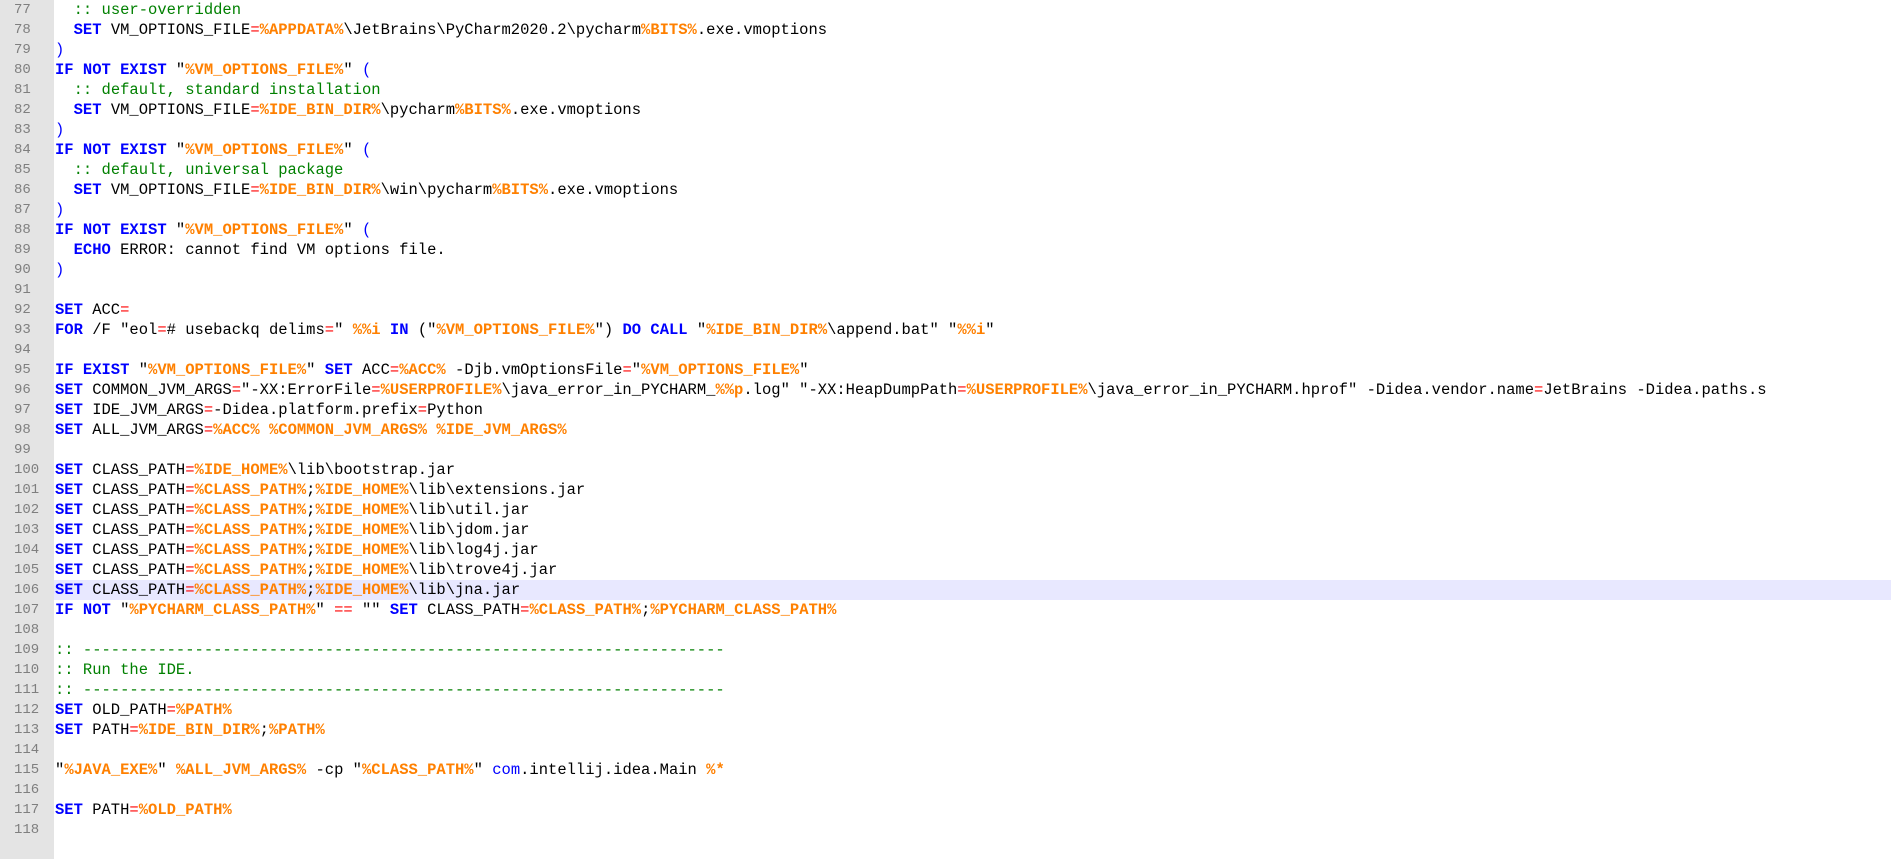  What do you see at coordinates (22, 230) in the screenshot?
I see `line-number: 88` at bounding box center [22, 230].